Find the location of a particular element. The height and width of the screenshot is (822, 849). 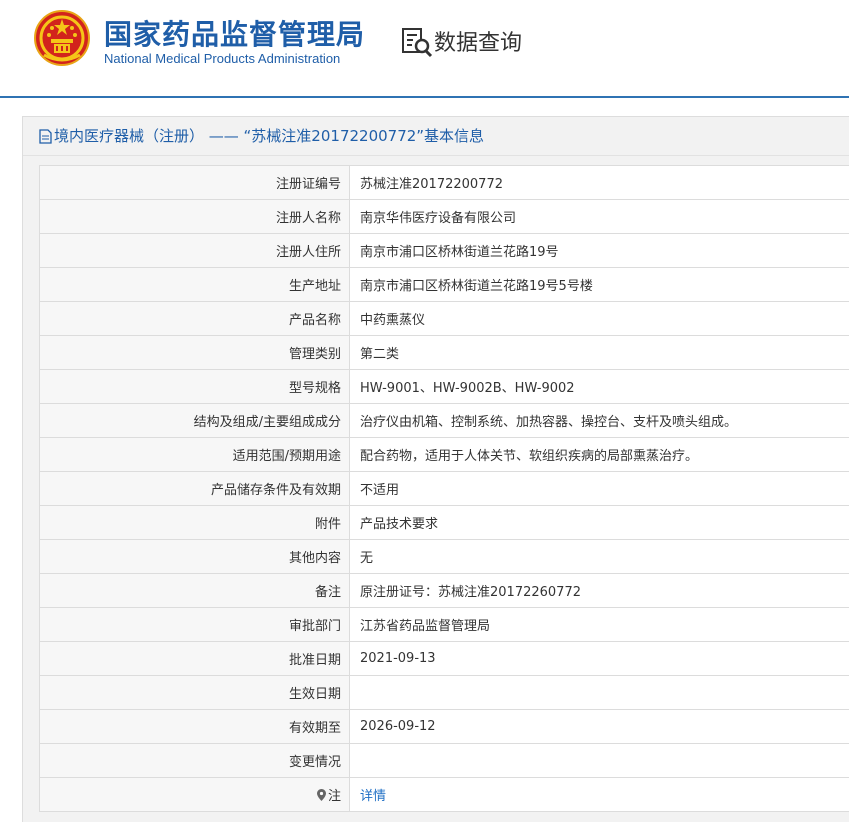

panel-header: 境内医疗器械（注册） —— “苏械注准20172200772”基本信息 is located at coordinates (436, 136).